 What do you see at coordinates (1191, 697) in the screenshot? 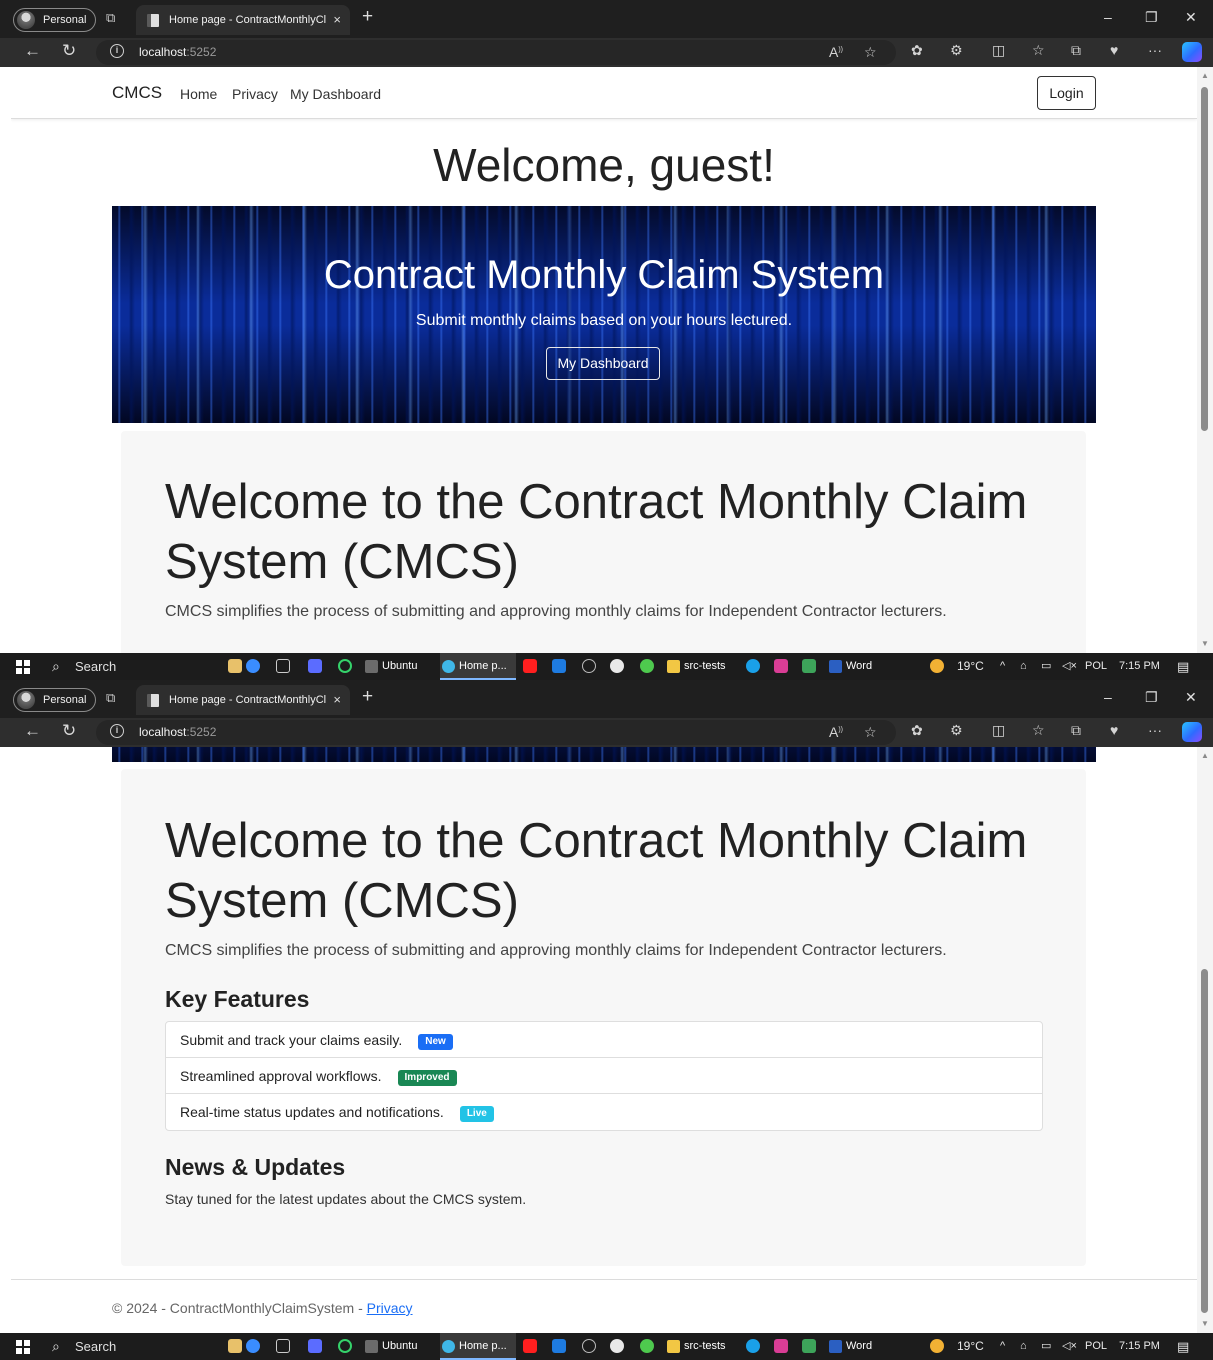
I see `close-window-button: ✕` at bounding box center [1191, 697].